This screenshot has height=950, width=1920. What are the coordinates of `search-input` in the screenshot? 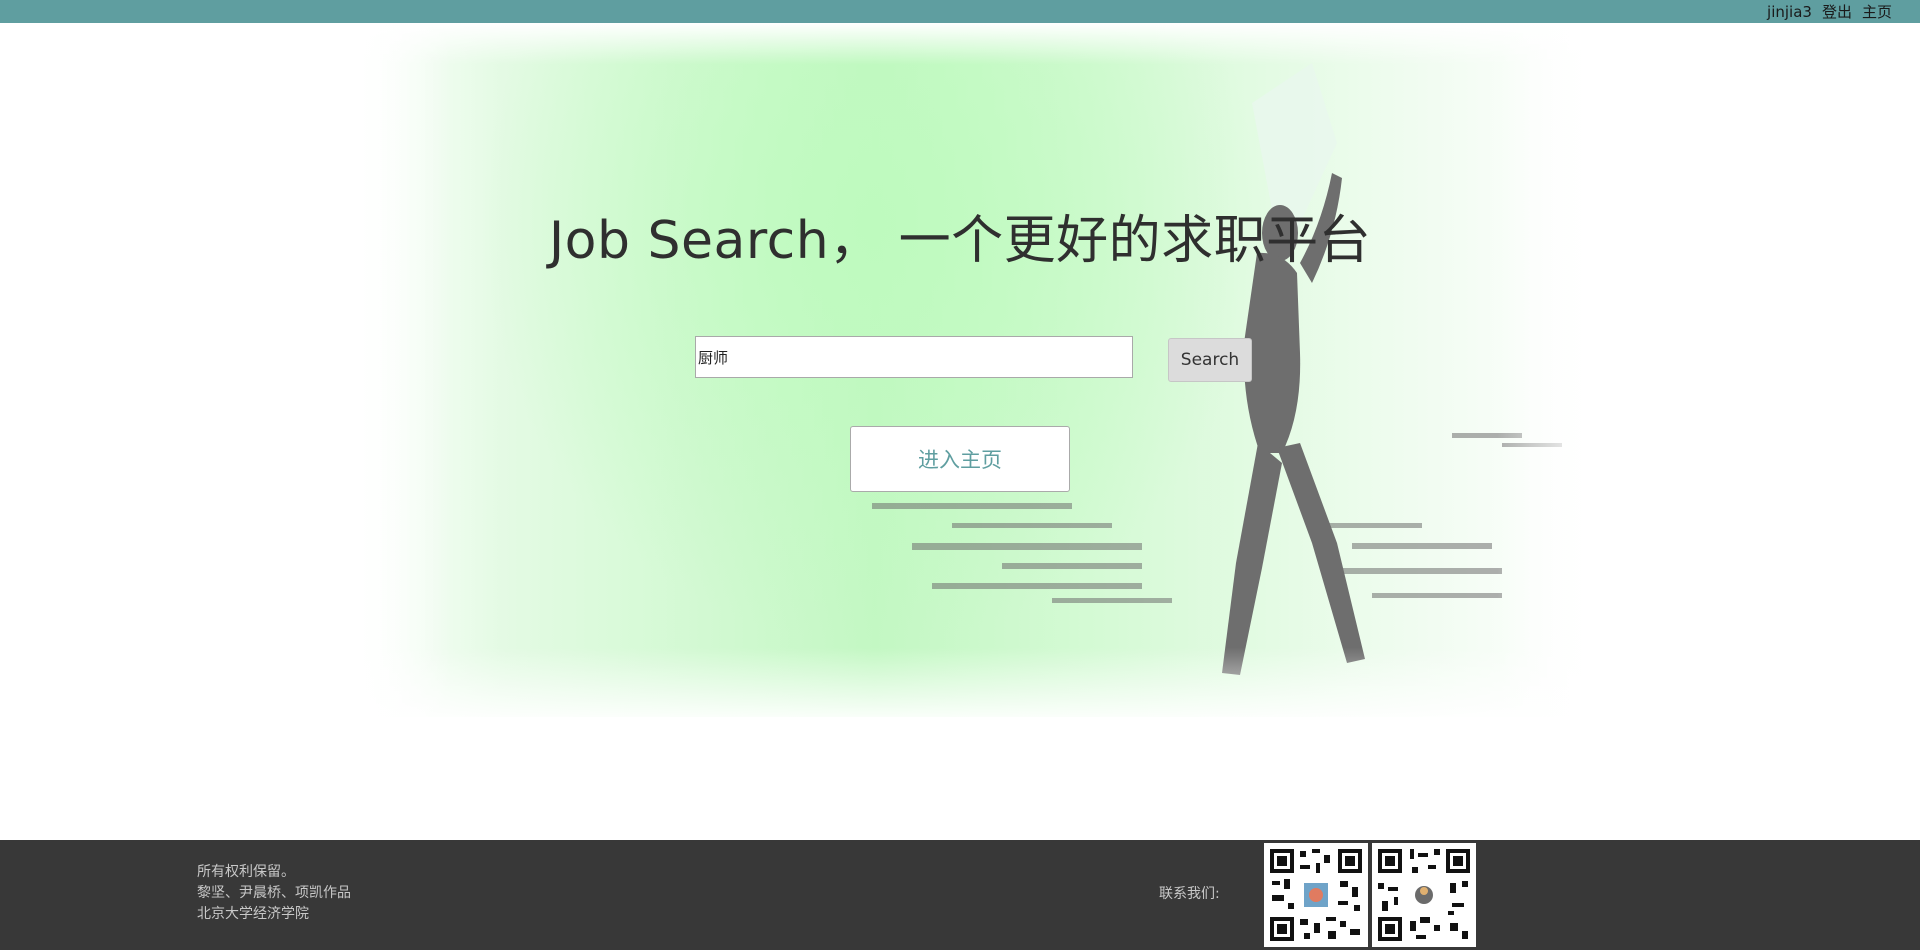 It's located at (914, 357).